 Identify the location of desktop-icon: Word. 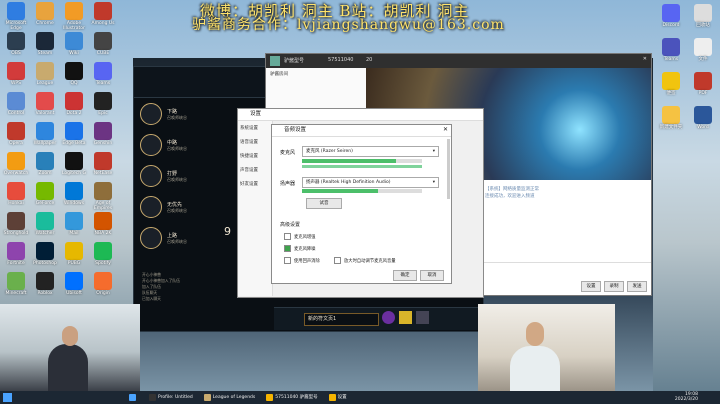
(703, 118).